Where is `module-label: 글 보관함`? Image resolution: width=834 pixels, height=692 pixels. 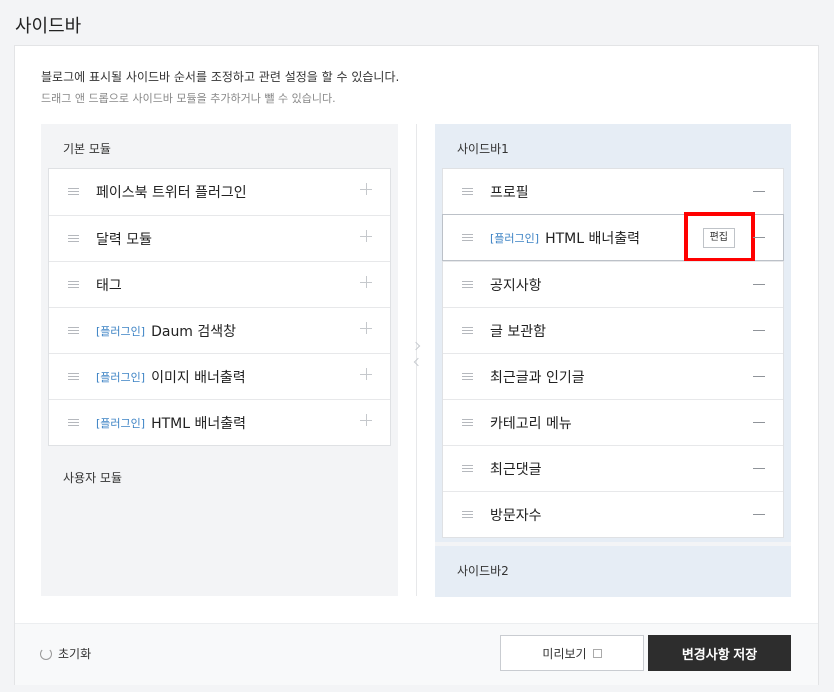 module-label: 글 보관함 is located at coordinates (518, 331).